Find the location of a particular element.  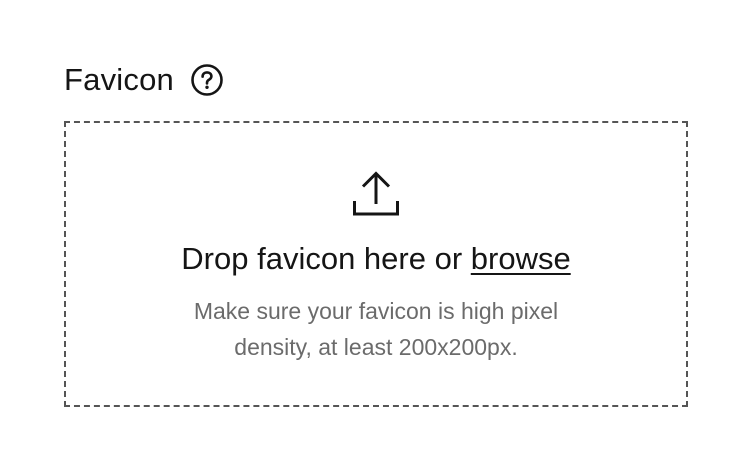

favicon-label-row: Favicon is located at coordinates (376, 80).